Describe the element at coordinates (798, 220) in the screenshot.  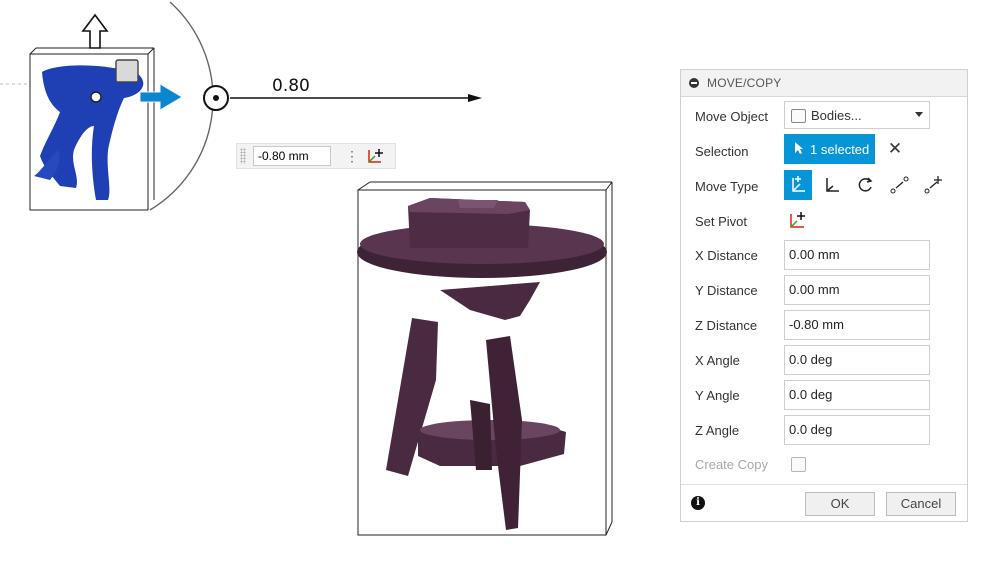
I see `set-pivot-button-icon` at that location.